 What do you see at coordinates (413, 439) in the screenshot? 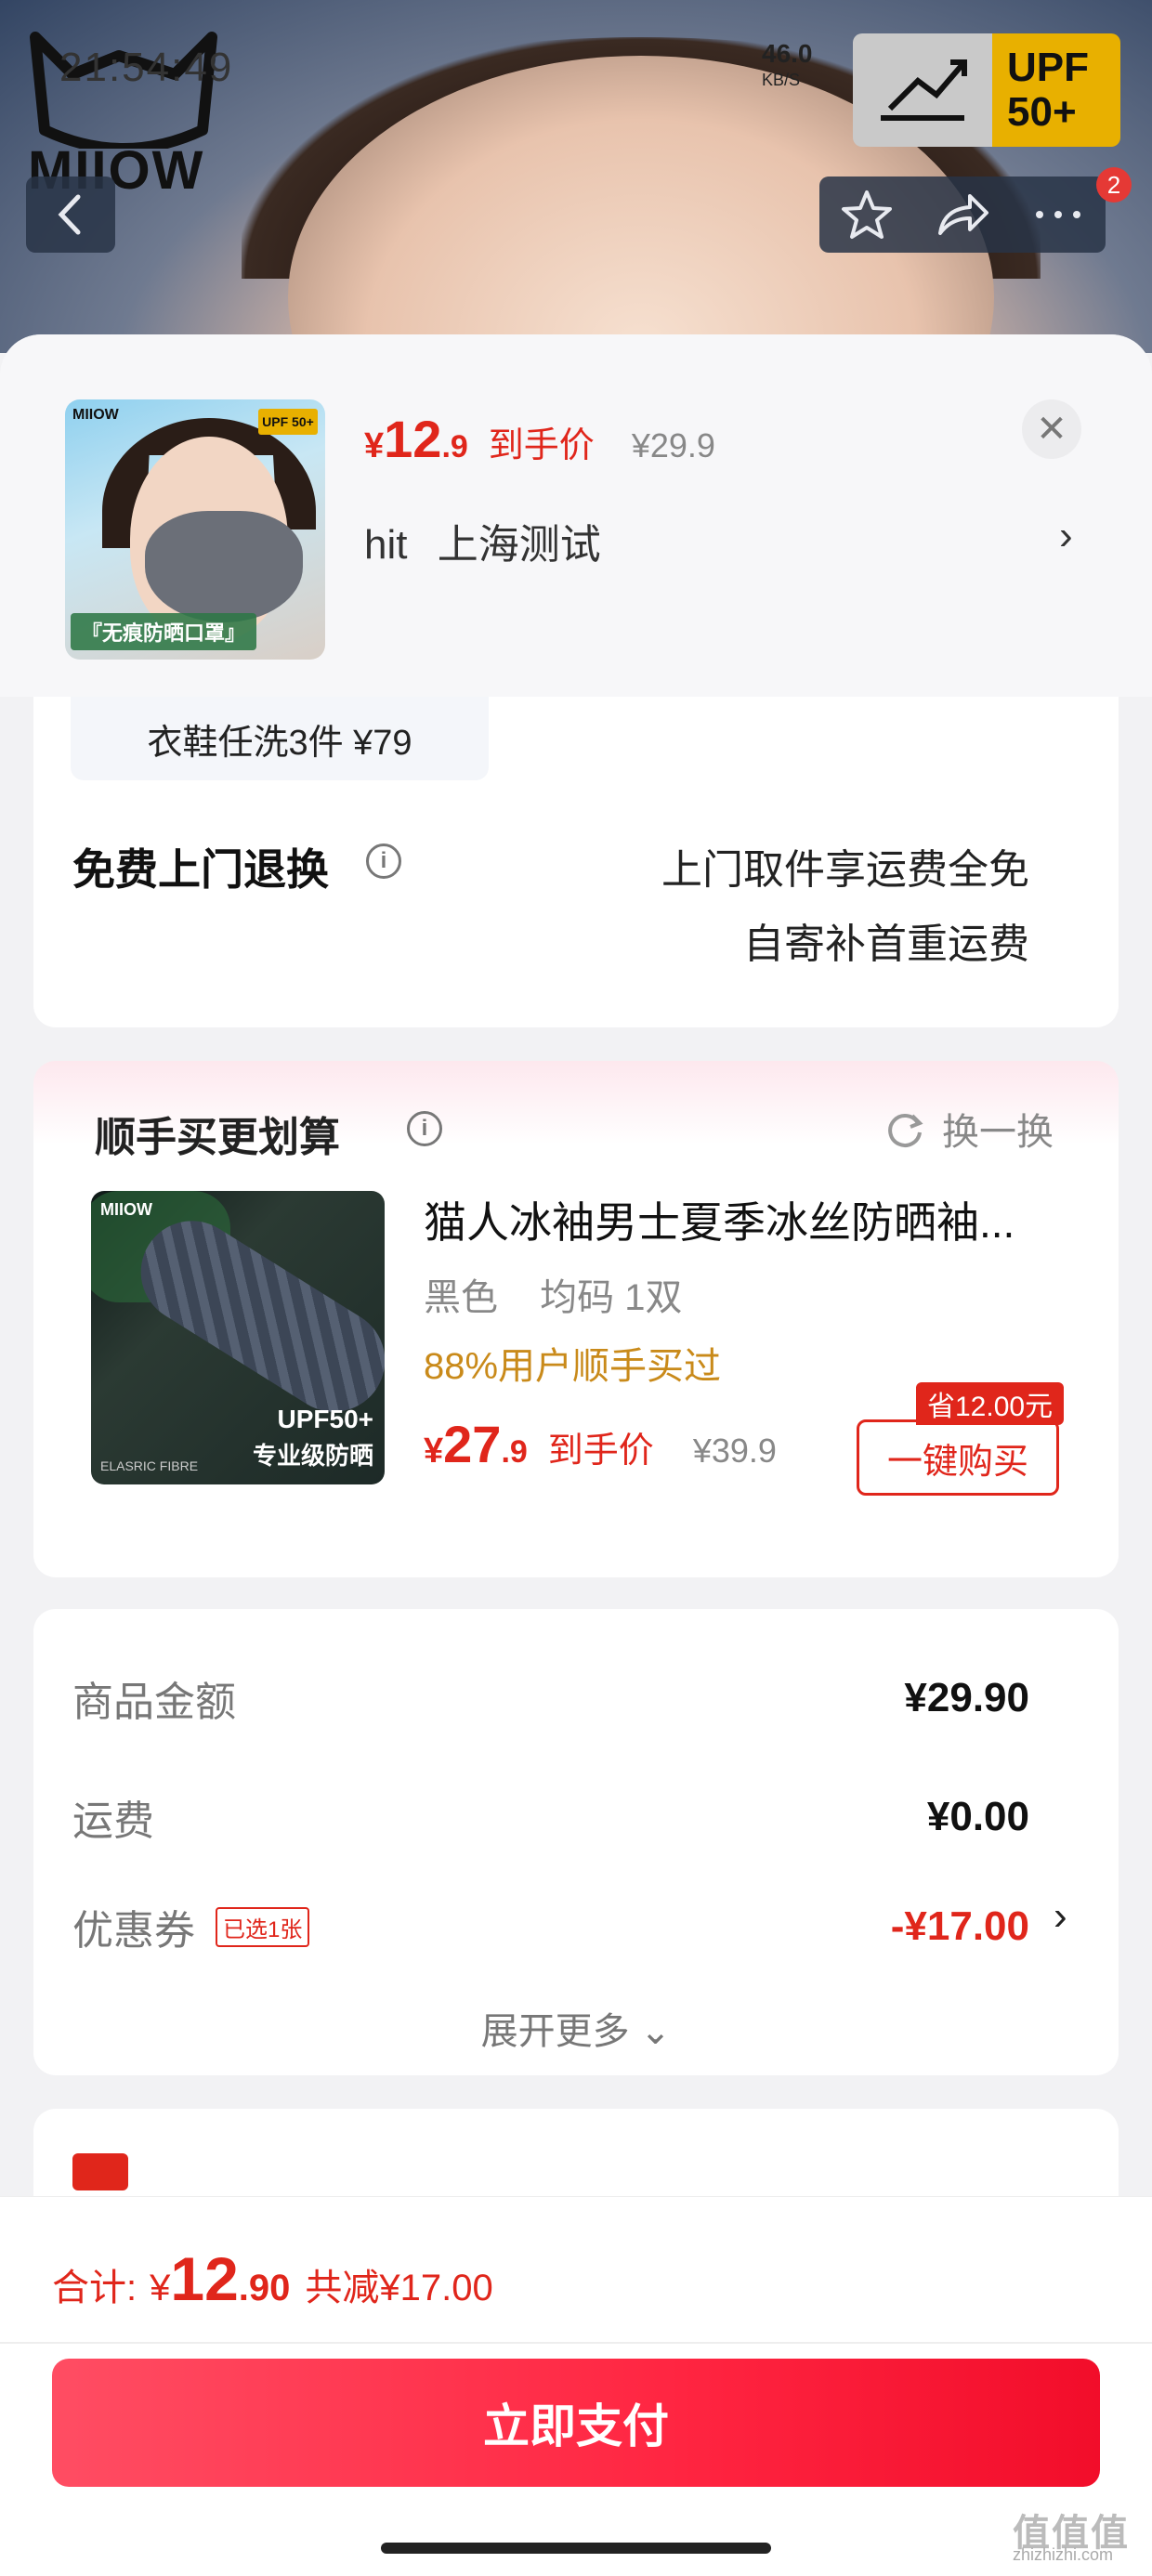
I see `price-integer: 12` at bounding box center [413, 439].